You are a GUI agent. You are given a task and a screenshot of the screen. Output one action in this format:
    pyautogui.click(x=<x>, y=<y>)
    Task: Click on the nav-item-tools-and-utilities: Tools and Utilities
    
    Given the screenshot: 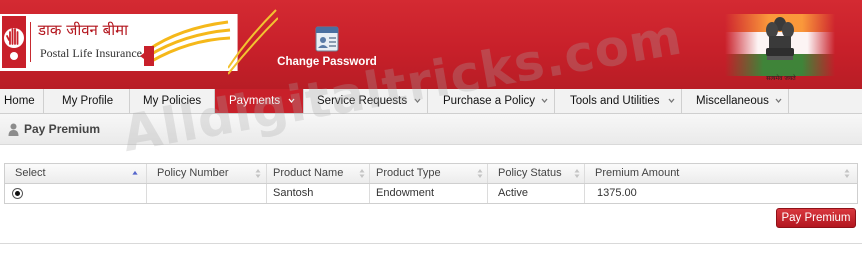 What is the action you would take?
    pyautogui.click(x=618, y=101)
    